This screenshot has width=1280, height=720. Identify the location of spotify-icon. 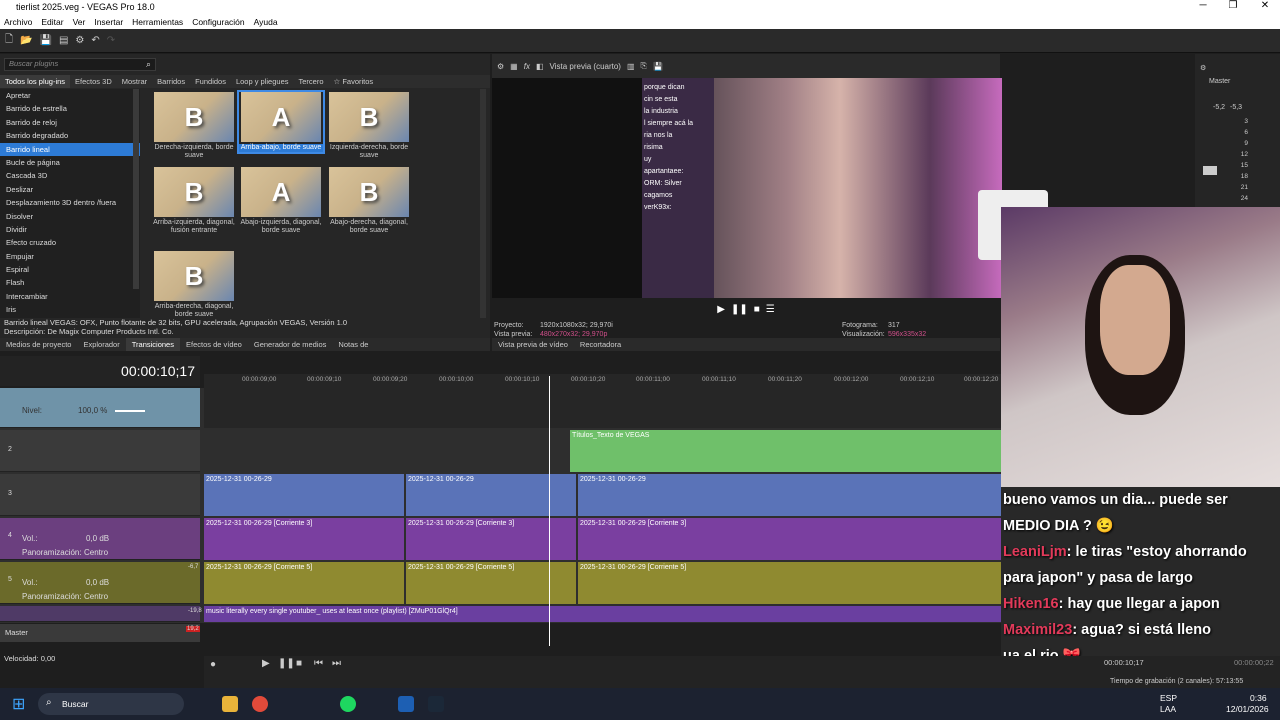
(348, 704).